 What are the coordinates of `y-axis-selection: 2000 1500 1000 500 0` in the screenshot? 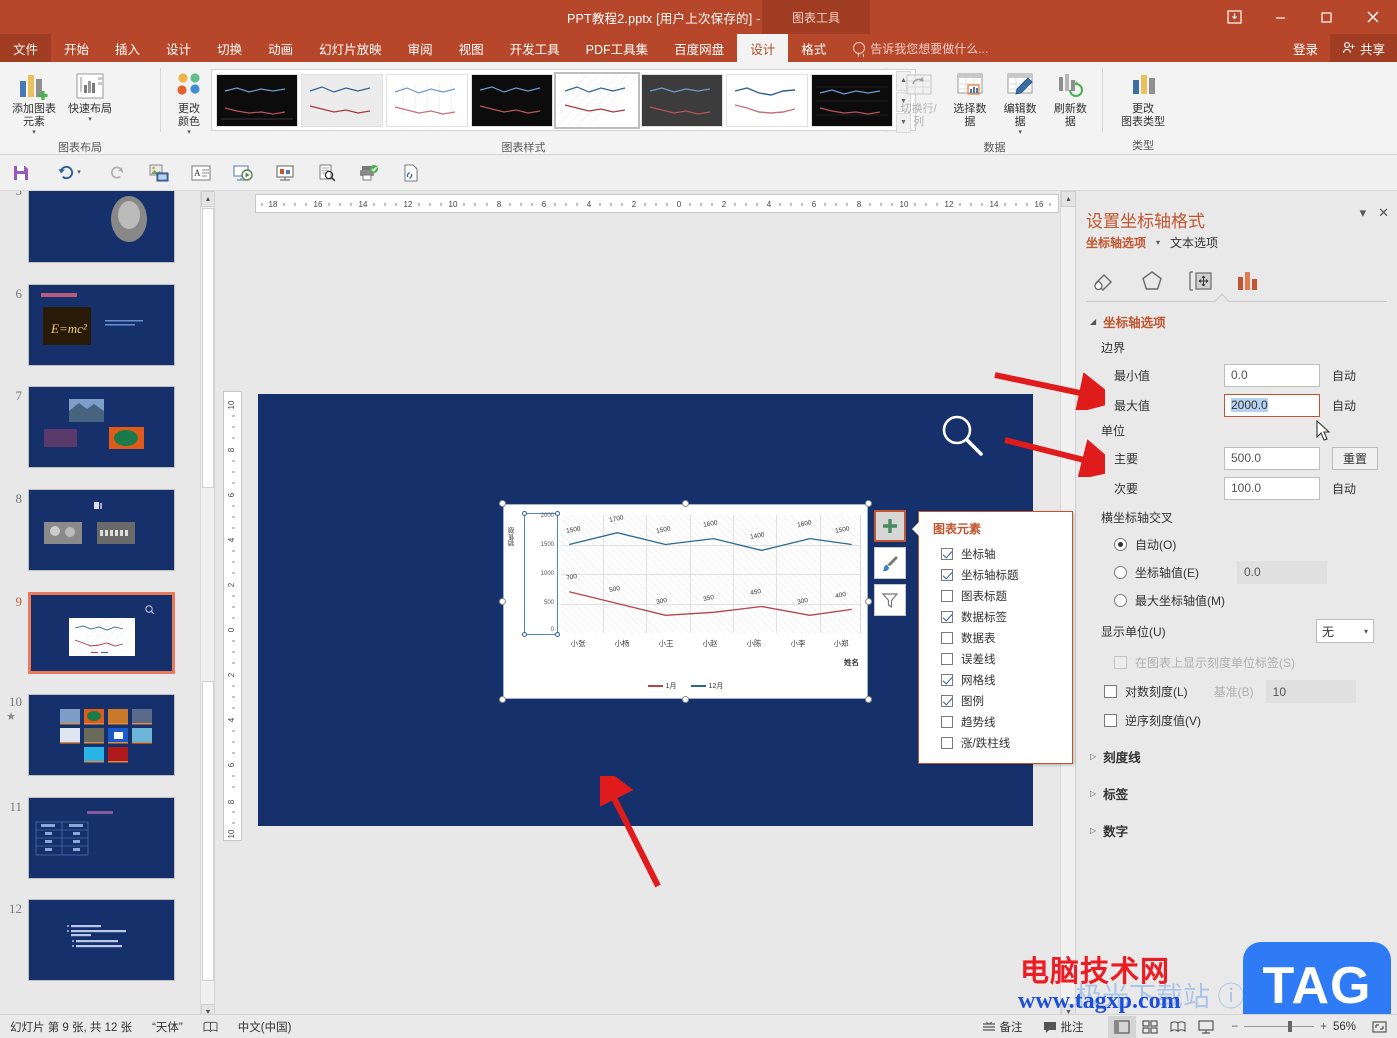 It's located at (541, 574).